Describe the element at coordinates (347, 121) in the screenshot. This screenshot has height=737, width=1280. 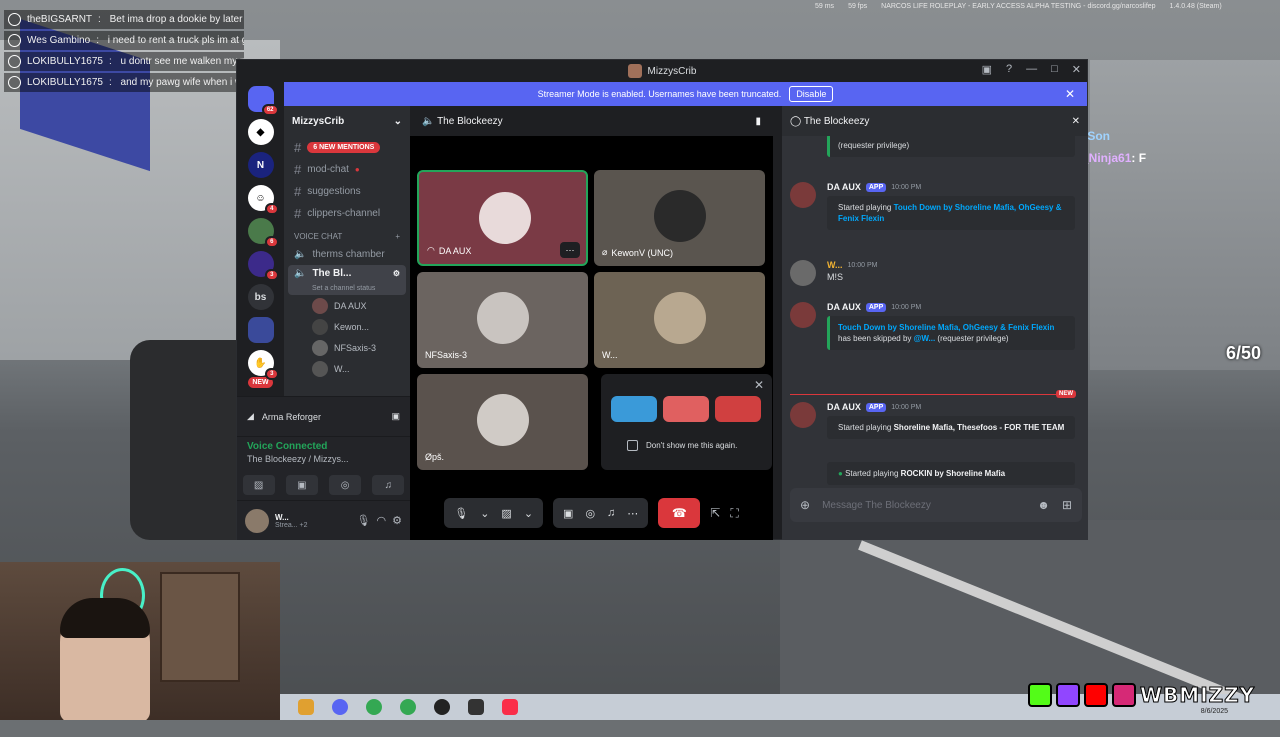
I see `server-header: MizzysCrib ⌄` at that location.